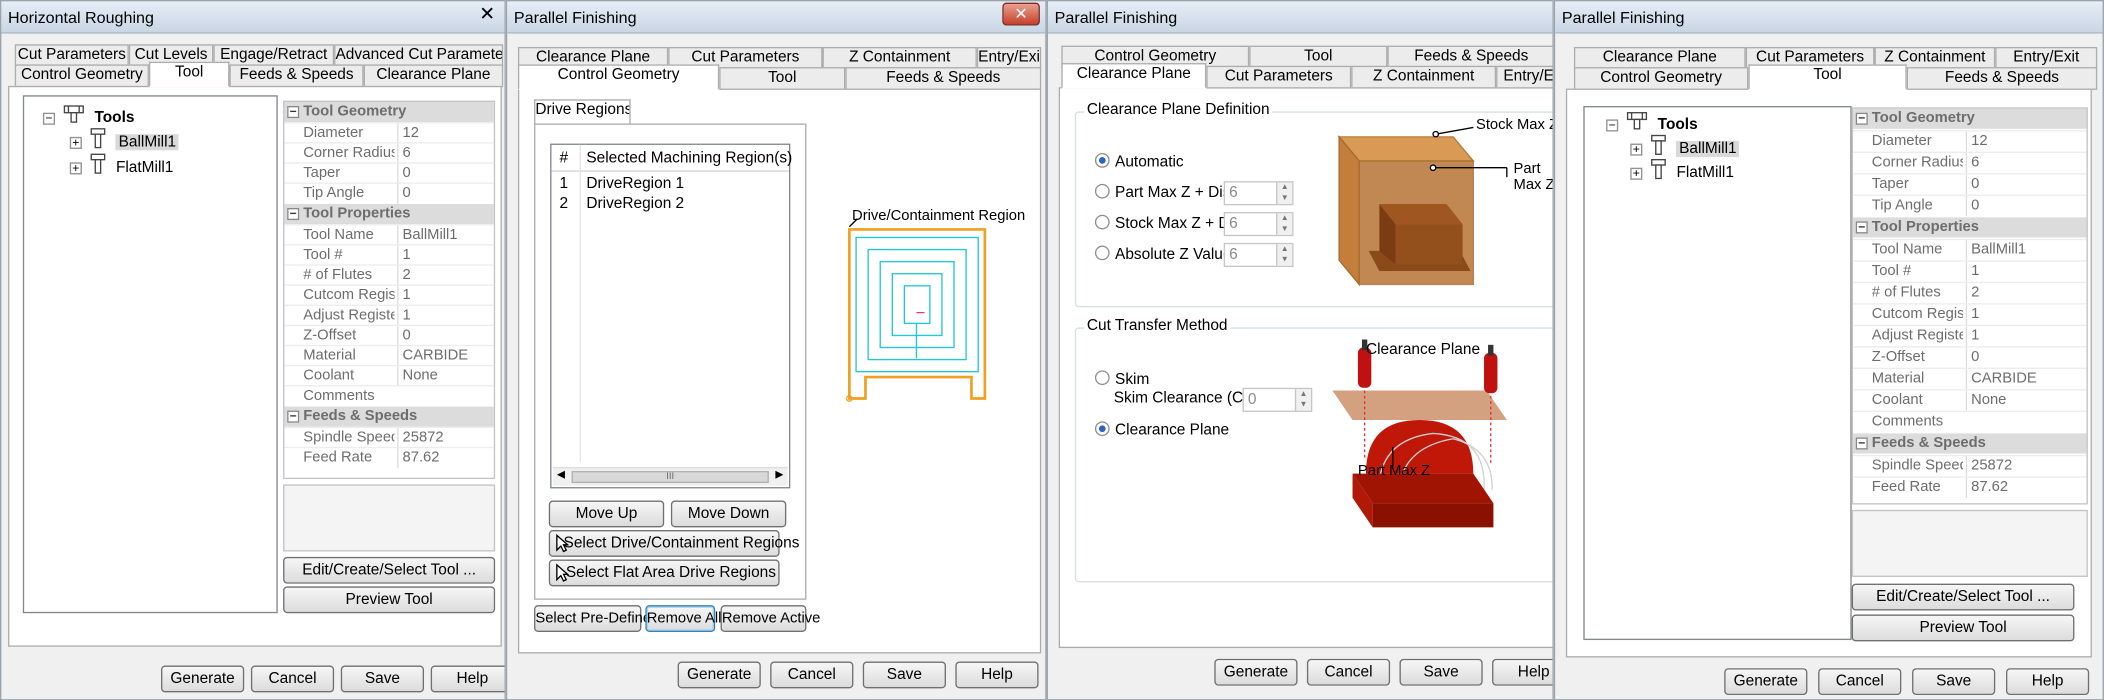  Describe the element at coordinates (635, 184) in the screenshot. I see `region-row: DriveRegion 1` at that location.